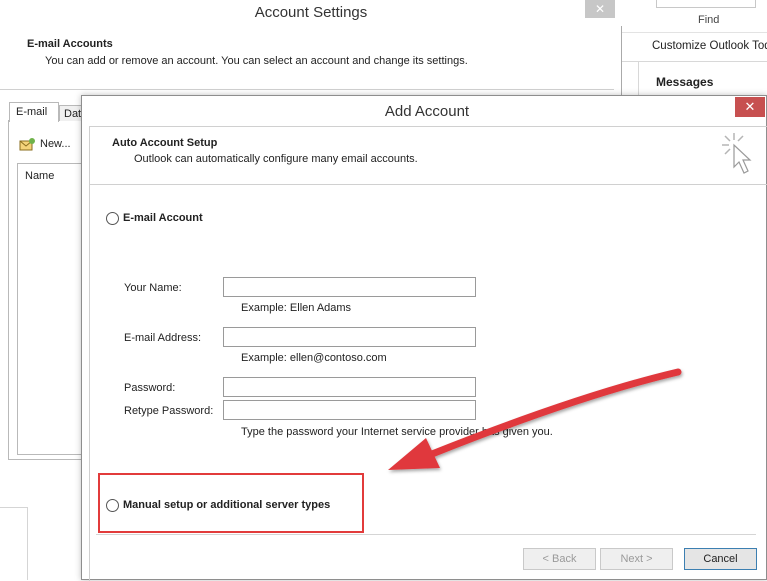  Describe the element at coordinates (427, 111) in the screenshot. I see `add-account-title: Add Account` at that location.